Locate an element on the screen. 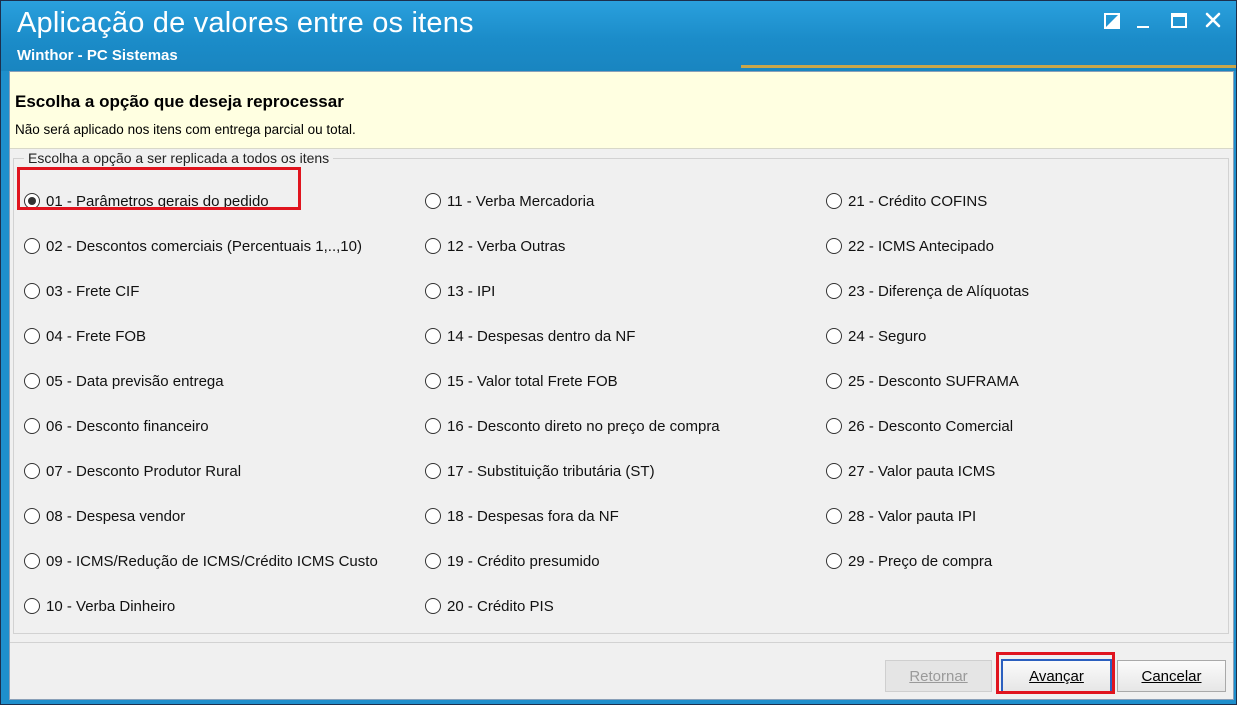  option-08: 08 - Despesa vendor is located at coordinates (104, 516).